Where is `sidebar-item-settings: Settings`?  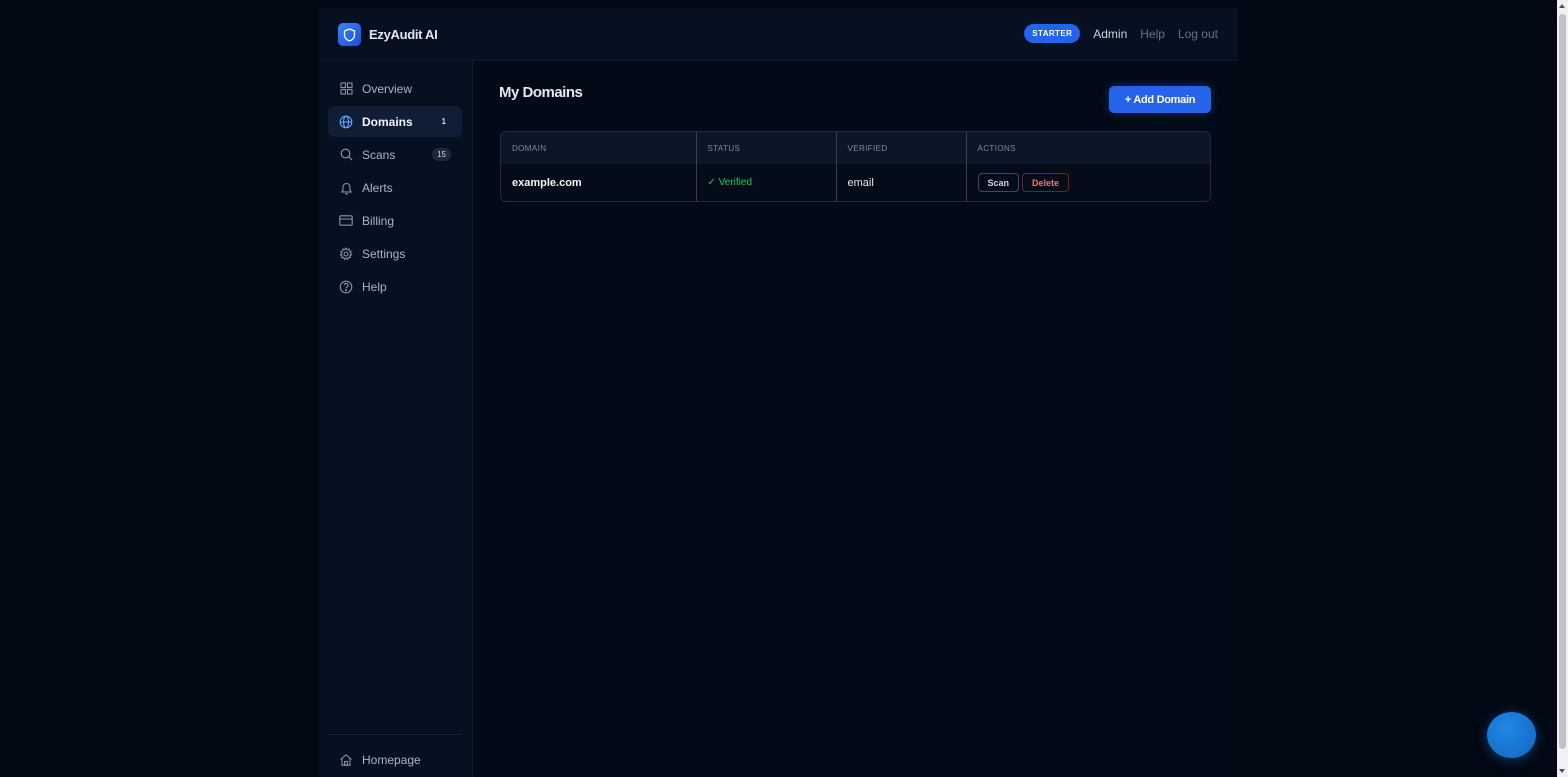 sidebar-item-settings: Settings is located at coordinates (395, 253).